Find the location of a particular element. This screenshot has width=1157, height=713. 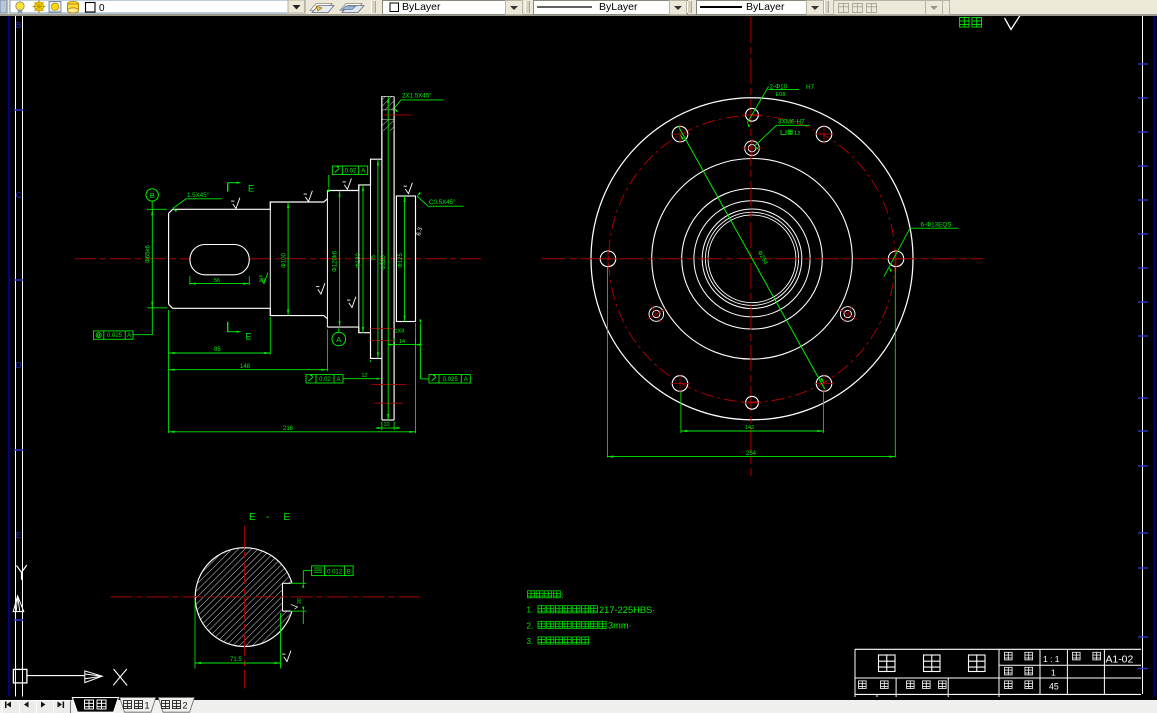

svg-text: 3mm· is located at coordinates (619, 626).